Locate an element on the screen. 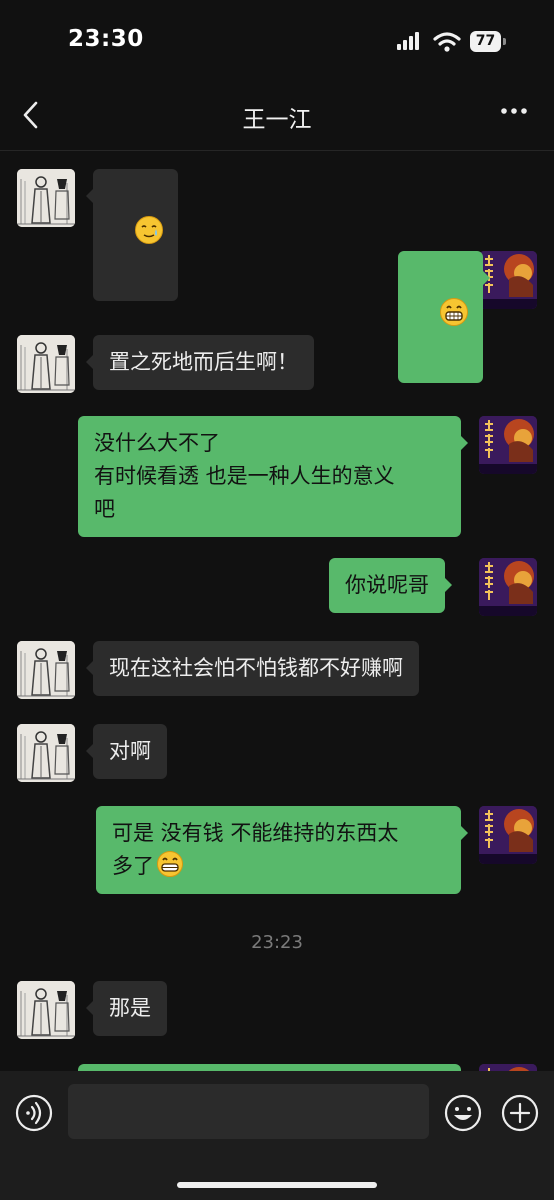 The image size is (554, 1200). battery-indicator: 77 is located at coordinates (485, 41).